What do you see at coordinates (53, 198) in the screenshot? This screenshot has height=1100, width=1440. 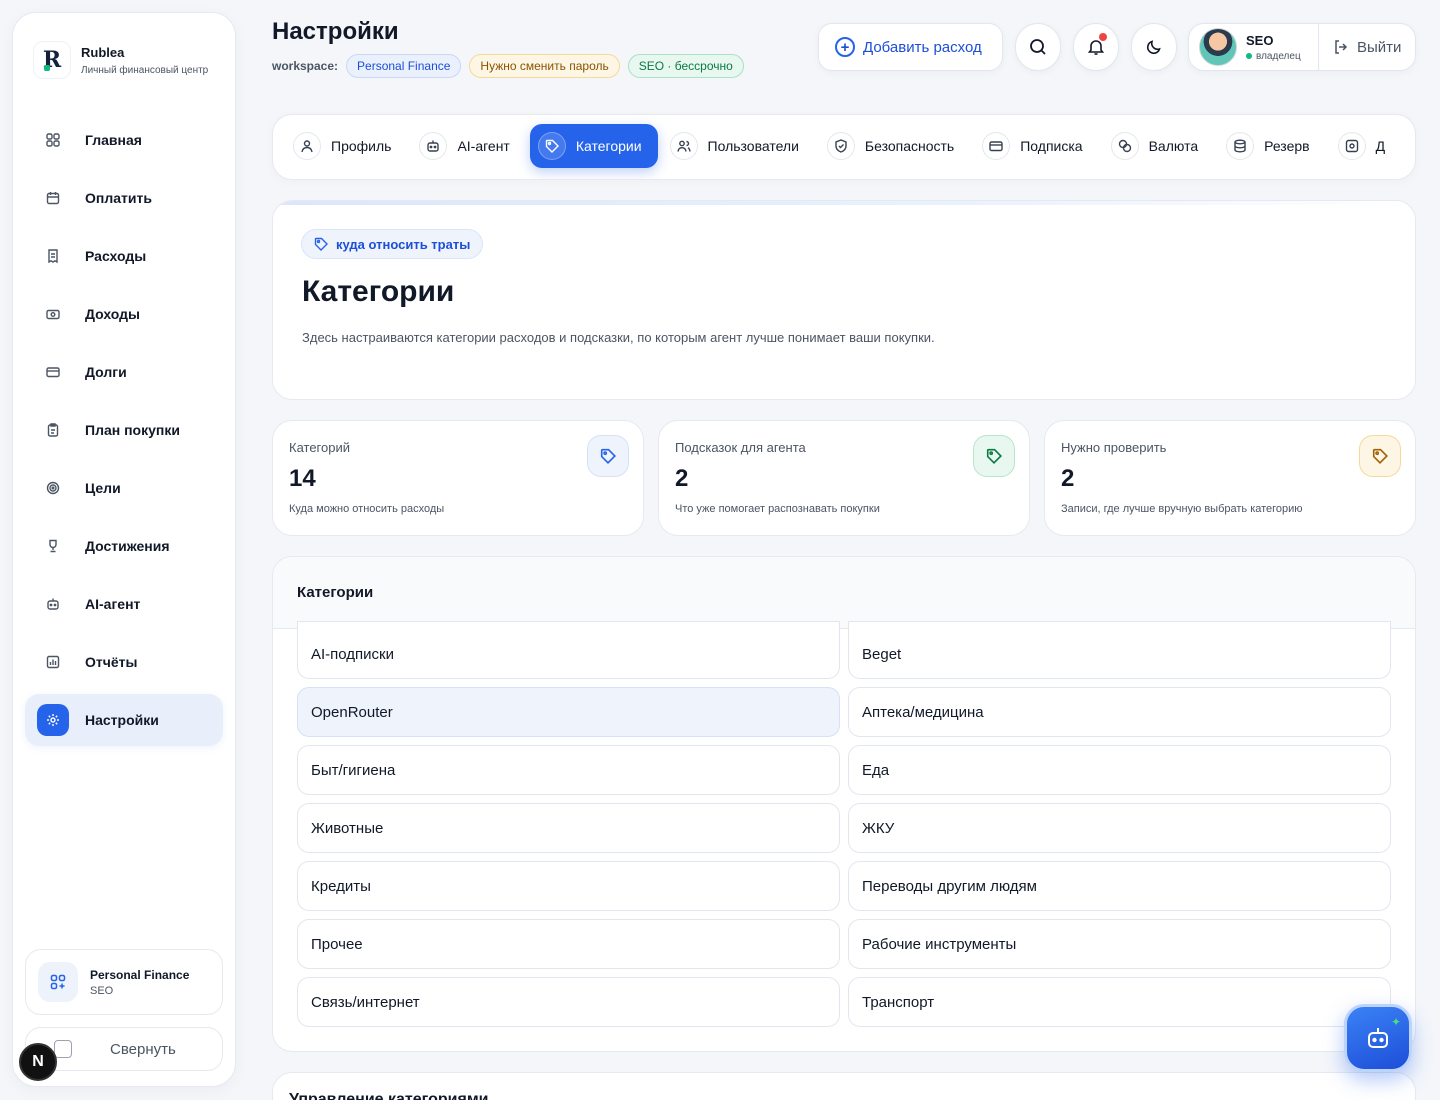 I see `calendar-icon` at bounding box center [53, 198].